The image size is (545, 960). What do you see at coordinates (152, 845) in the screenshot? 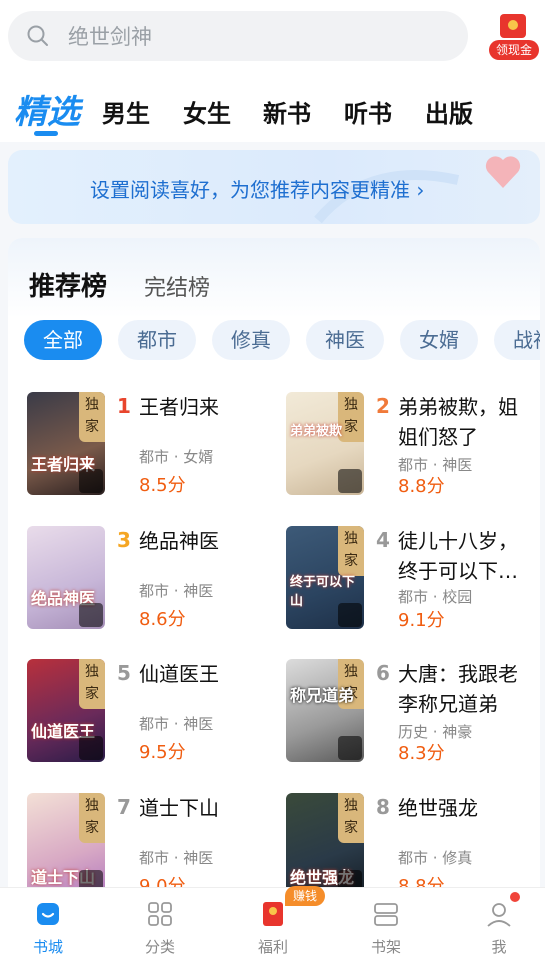
I see `book-item: 独家 道士下山 7 道士下山 都市 · 神医 9.0分` at bounding box center [152, 845].